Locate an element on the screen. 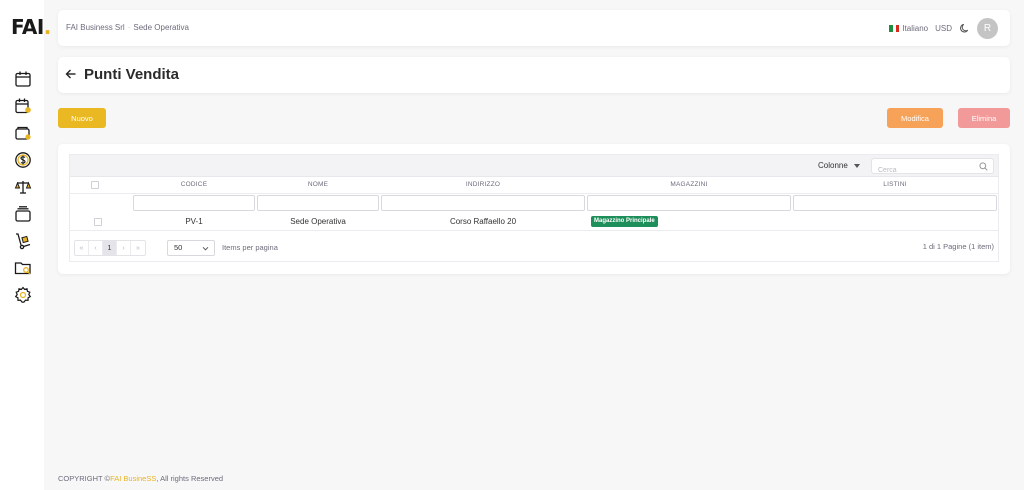  cards-stack-icon is located at coordinates (23, 214).